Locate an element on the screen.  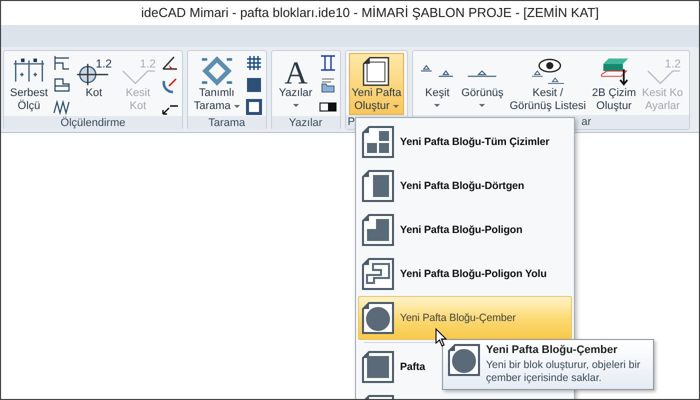
ribbon-button: Görünüş is located at coordinates (482, 84).